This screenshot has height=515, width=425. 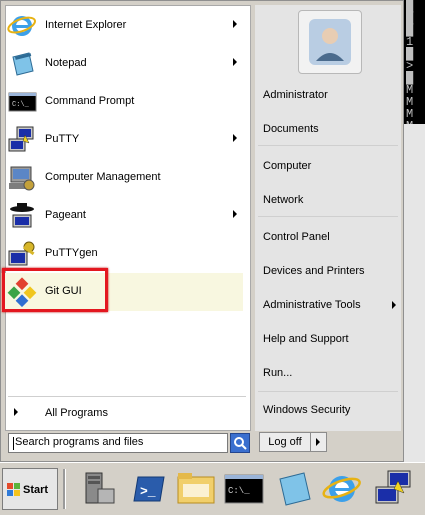 What do you see at coordinates (312, 305) in the screenshot?
I see `link-label: Administrative Tools` at bounding box center [312, 305].